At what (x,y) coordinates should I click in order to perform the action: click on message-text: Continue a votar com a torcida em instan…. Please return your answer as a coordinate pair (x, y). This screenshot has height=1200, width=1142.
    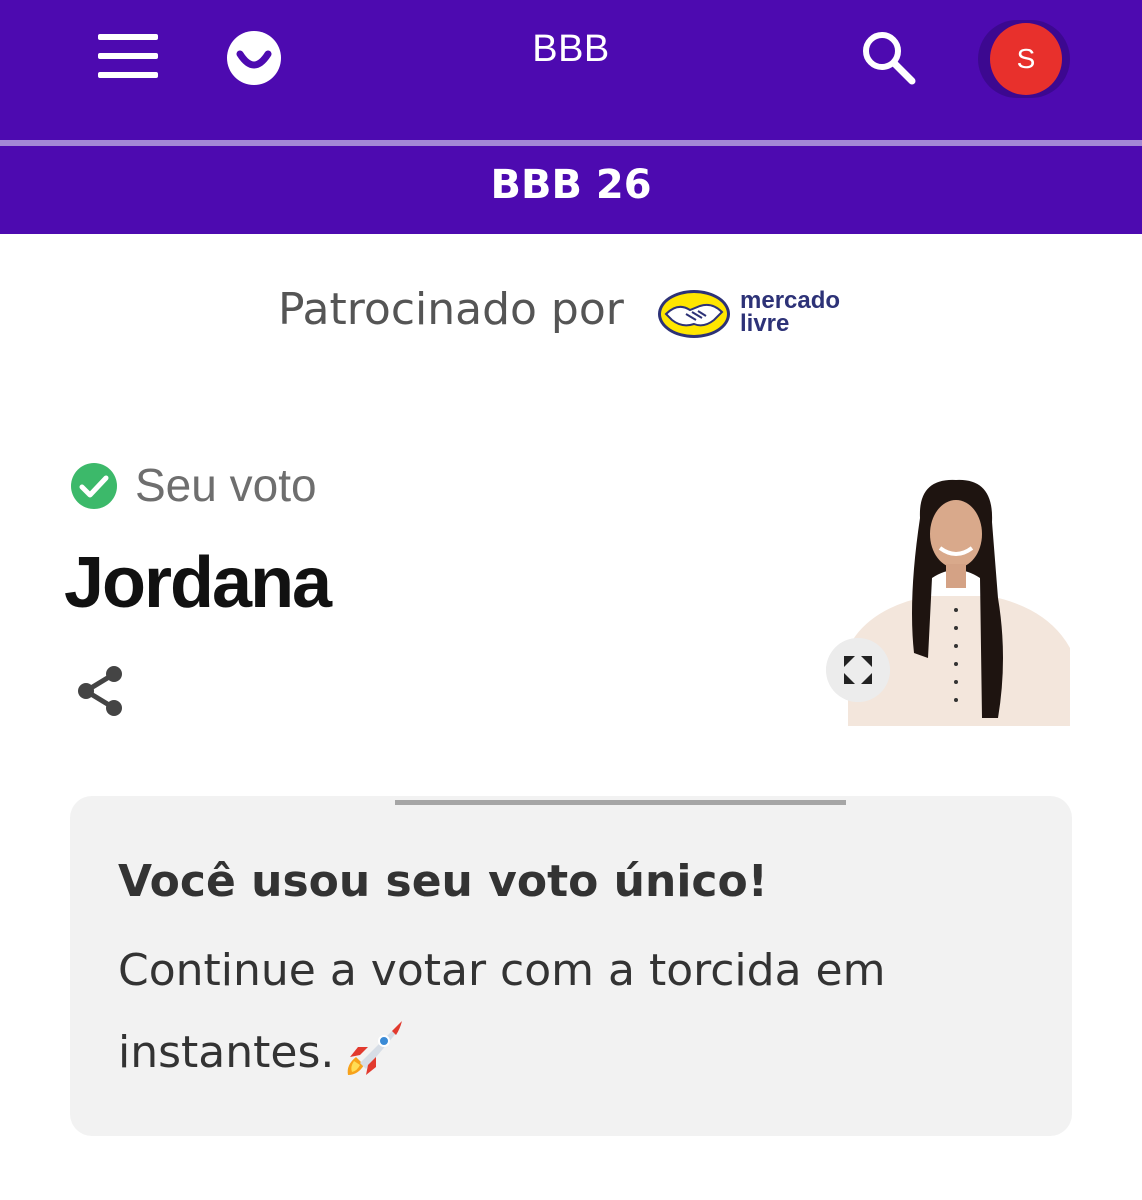
    Looking at the image, I should click on (502, 1011).